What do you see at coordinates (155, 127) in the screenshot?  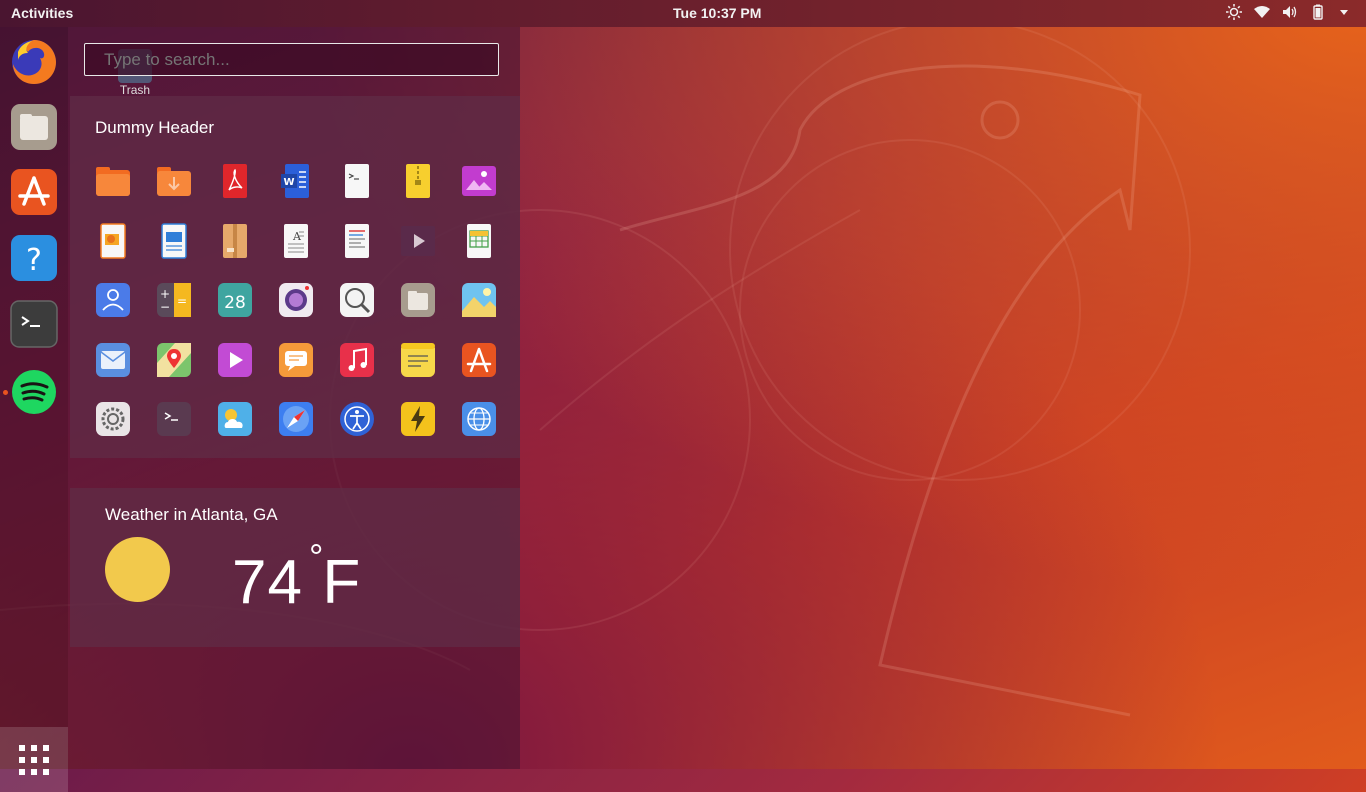 I see `apps-card-title: Dummy Header` at bounding box center [155, 127].